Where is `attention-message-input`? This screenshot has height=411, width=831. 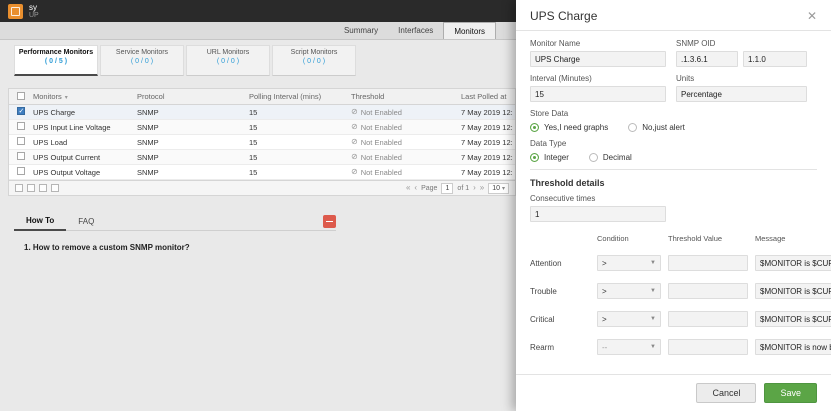 attention-message-input is located at coordinates (793, 263).